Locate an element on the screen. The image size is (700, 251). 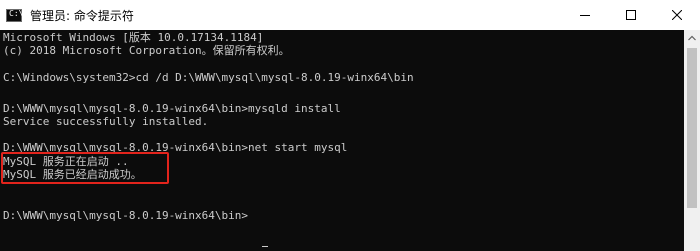
console-line: Microsoft Windows [版本 10.0.17134.1184] is located at coordinates (133, 37).